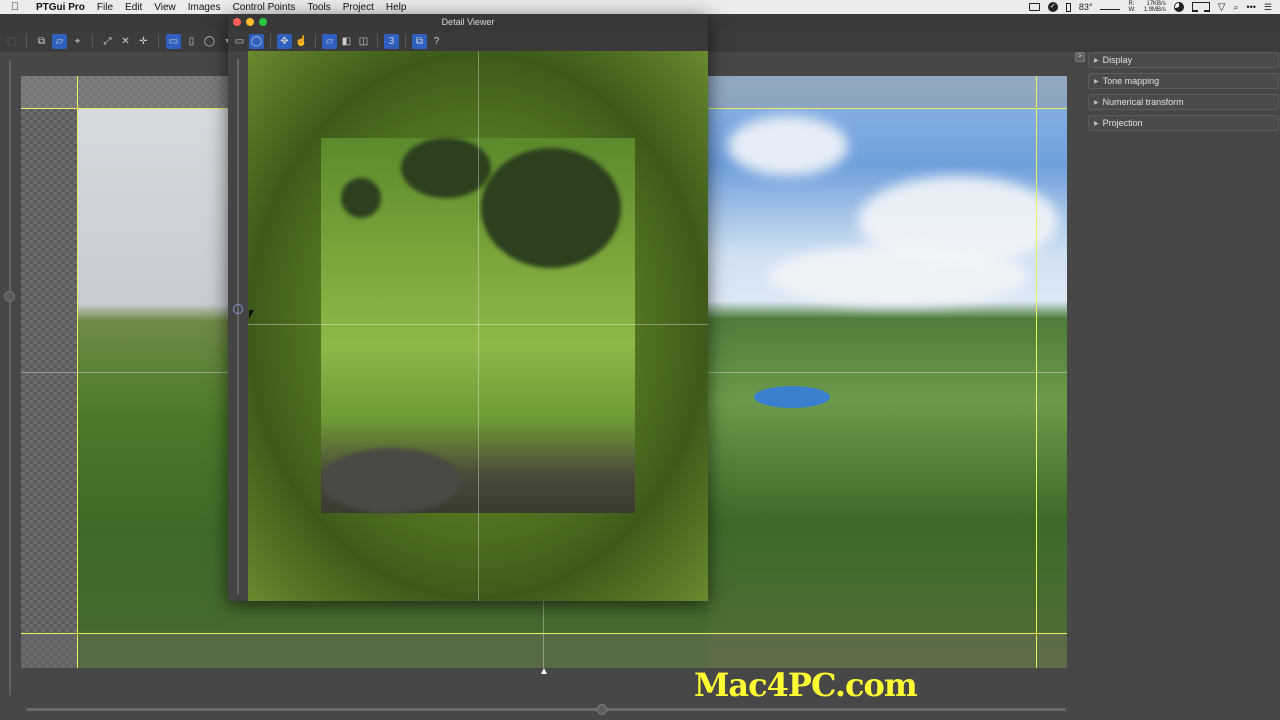 The image size is (1280, 720). Describe the element at coordinates (1250, 7) in the screenshot. I see `more-icon: •••` at that location.